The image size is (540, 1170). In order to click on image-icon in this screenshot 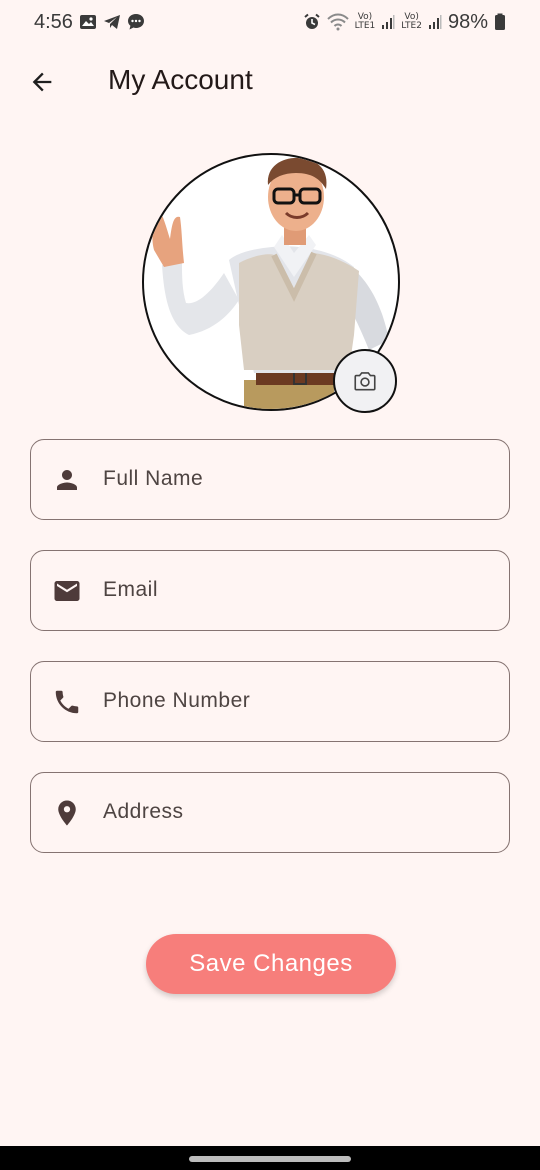, I will do `click(88, 22)`.